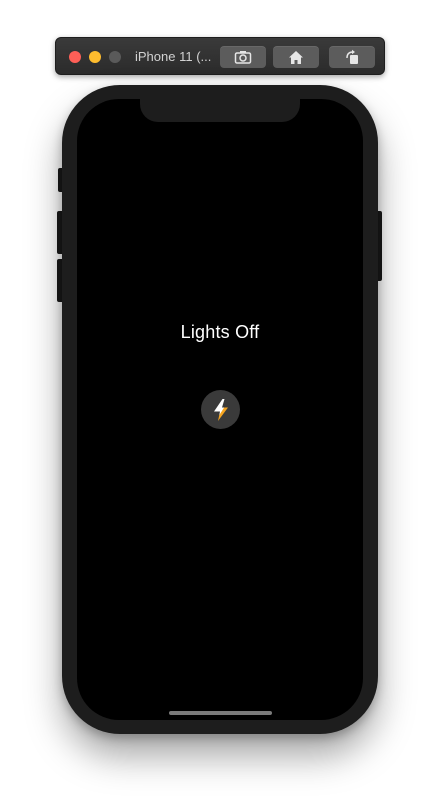 This screenshot has width=440, height=808. I want to click on zoom-window-button, so click(115, 57).